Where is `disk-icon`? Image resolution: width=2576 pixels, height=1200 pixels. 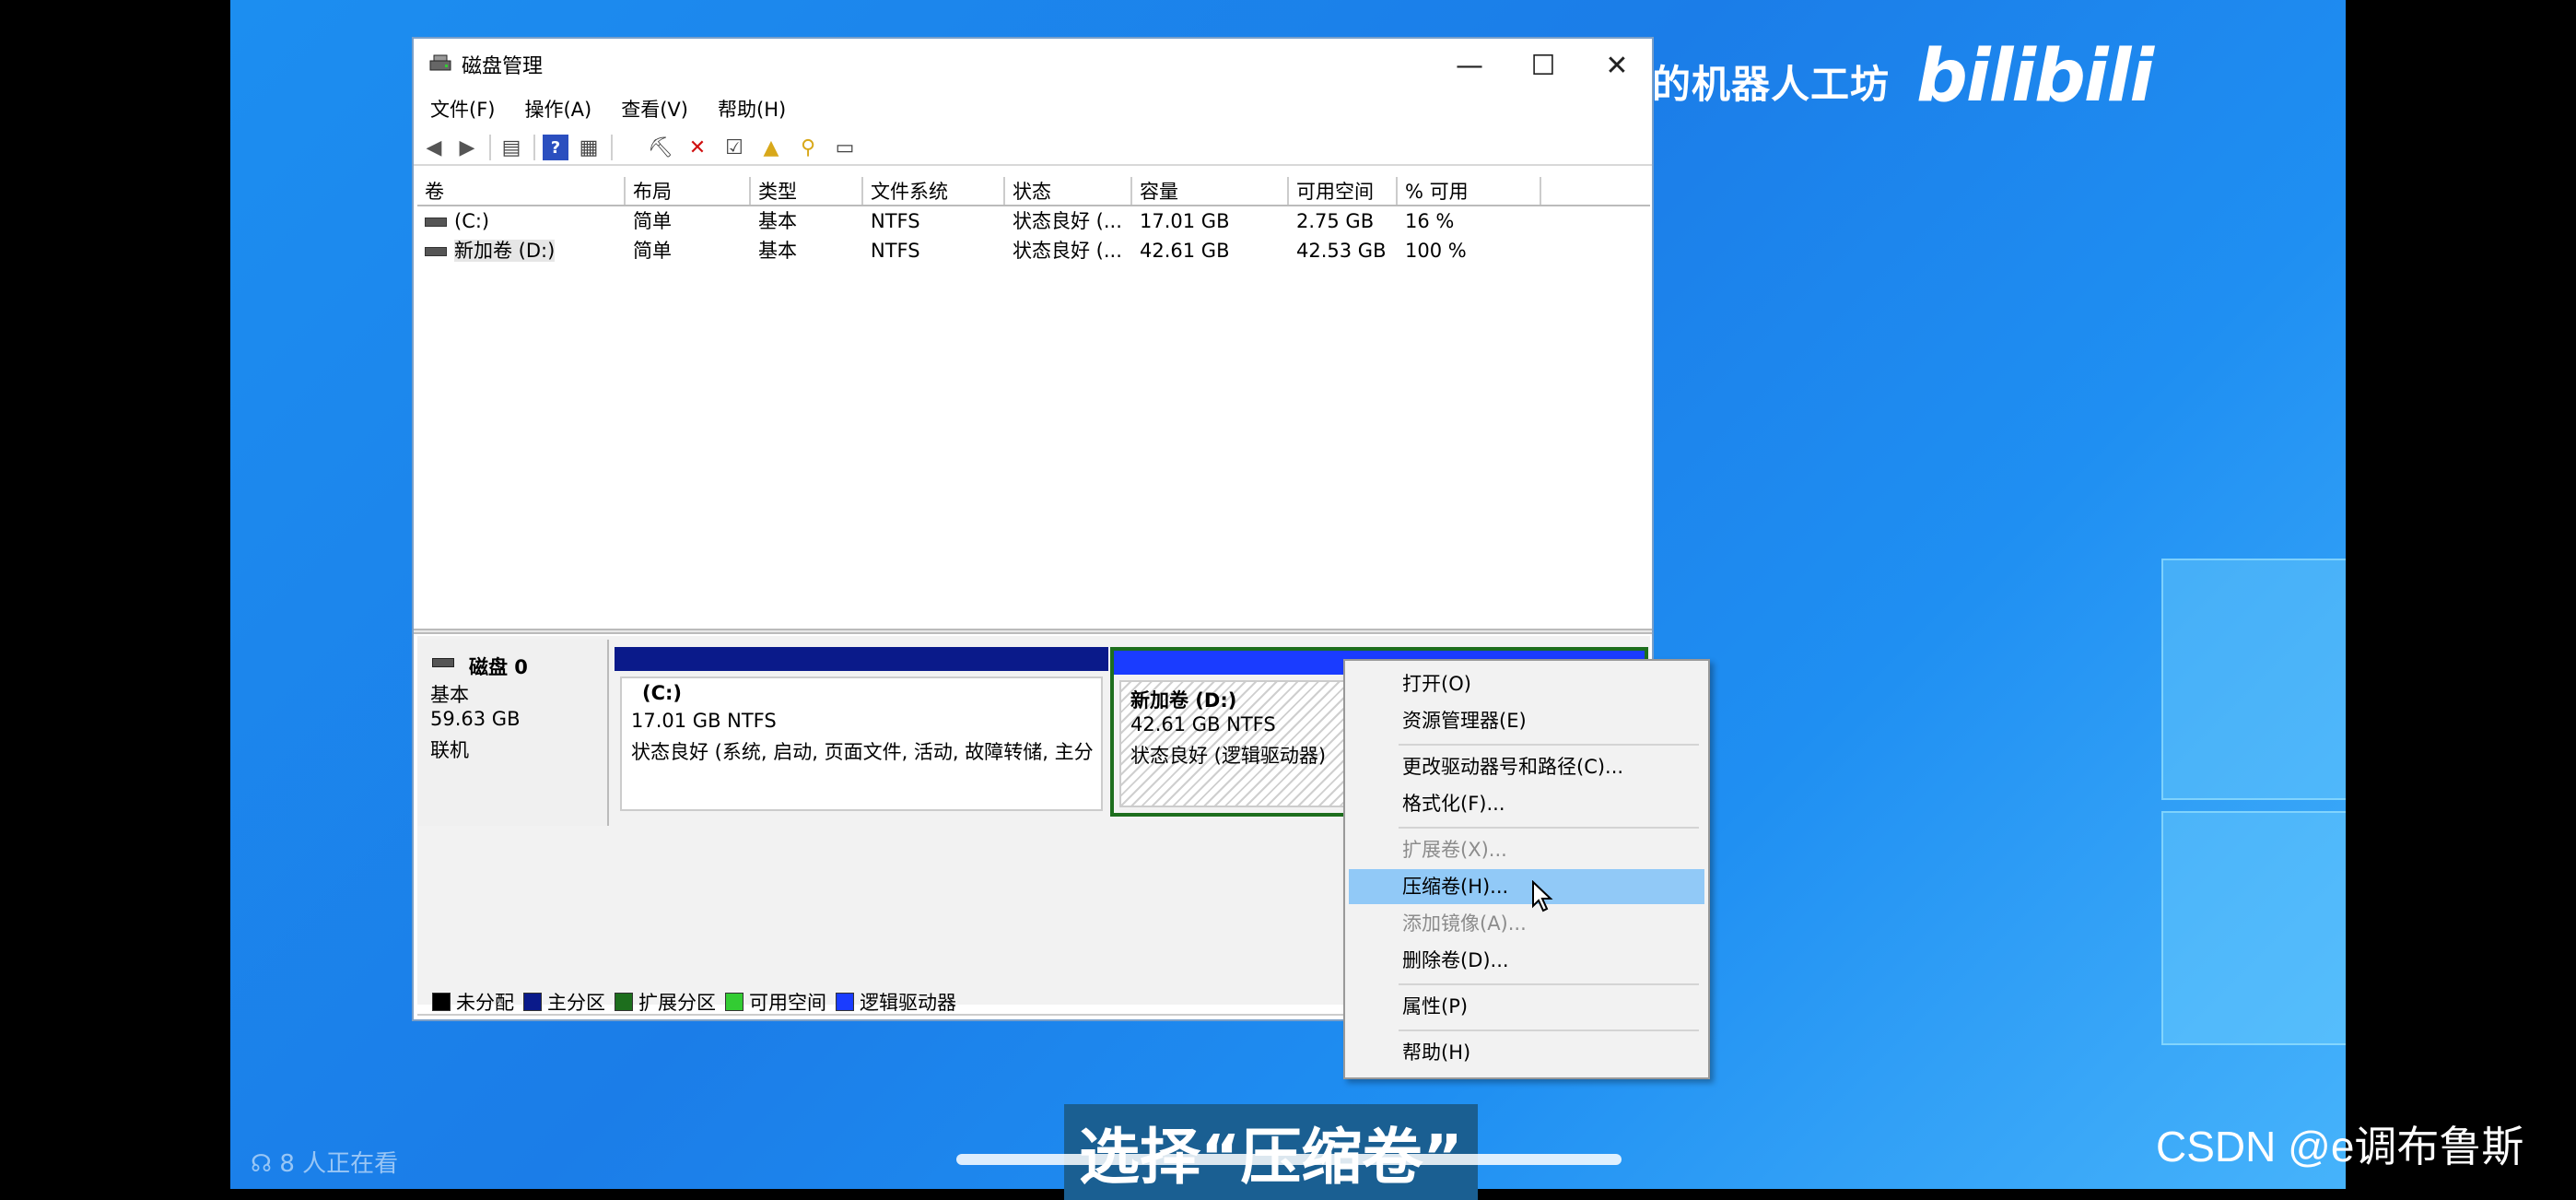
disk-icon is located at coordinates (443, 662).